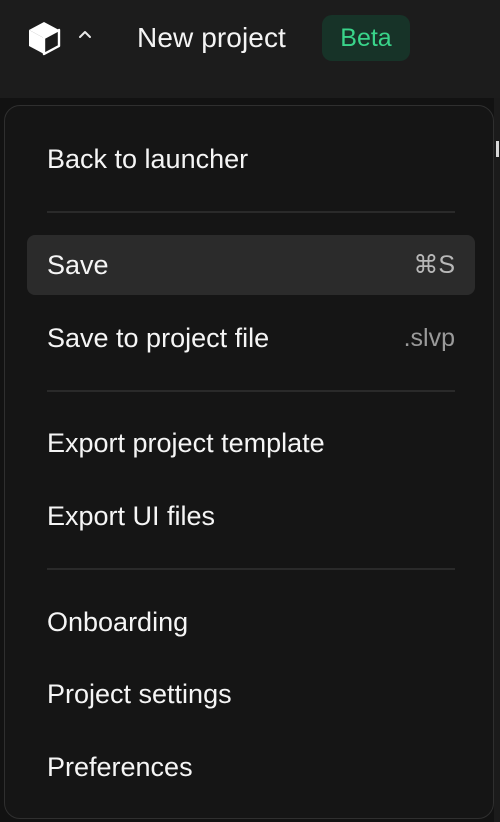 This screenshot has height=822, width=500. I want to click on menu-item-label: Save to project file, so click(158, 338).